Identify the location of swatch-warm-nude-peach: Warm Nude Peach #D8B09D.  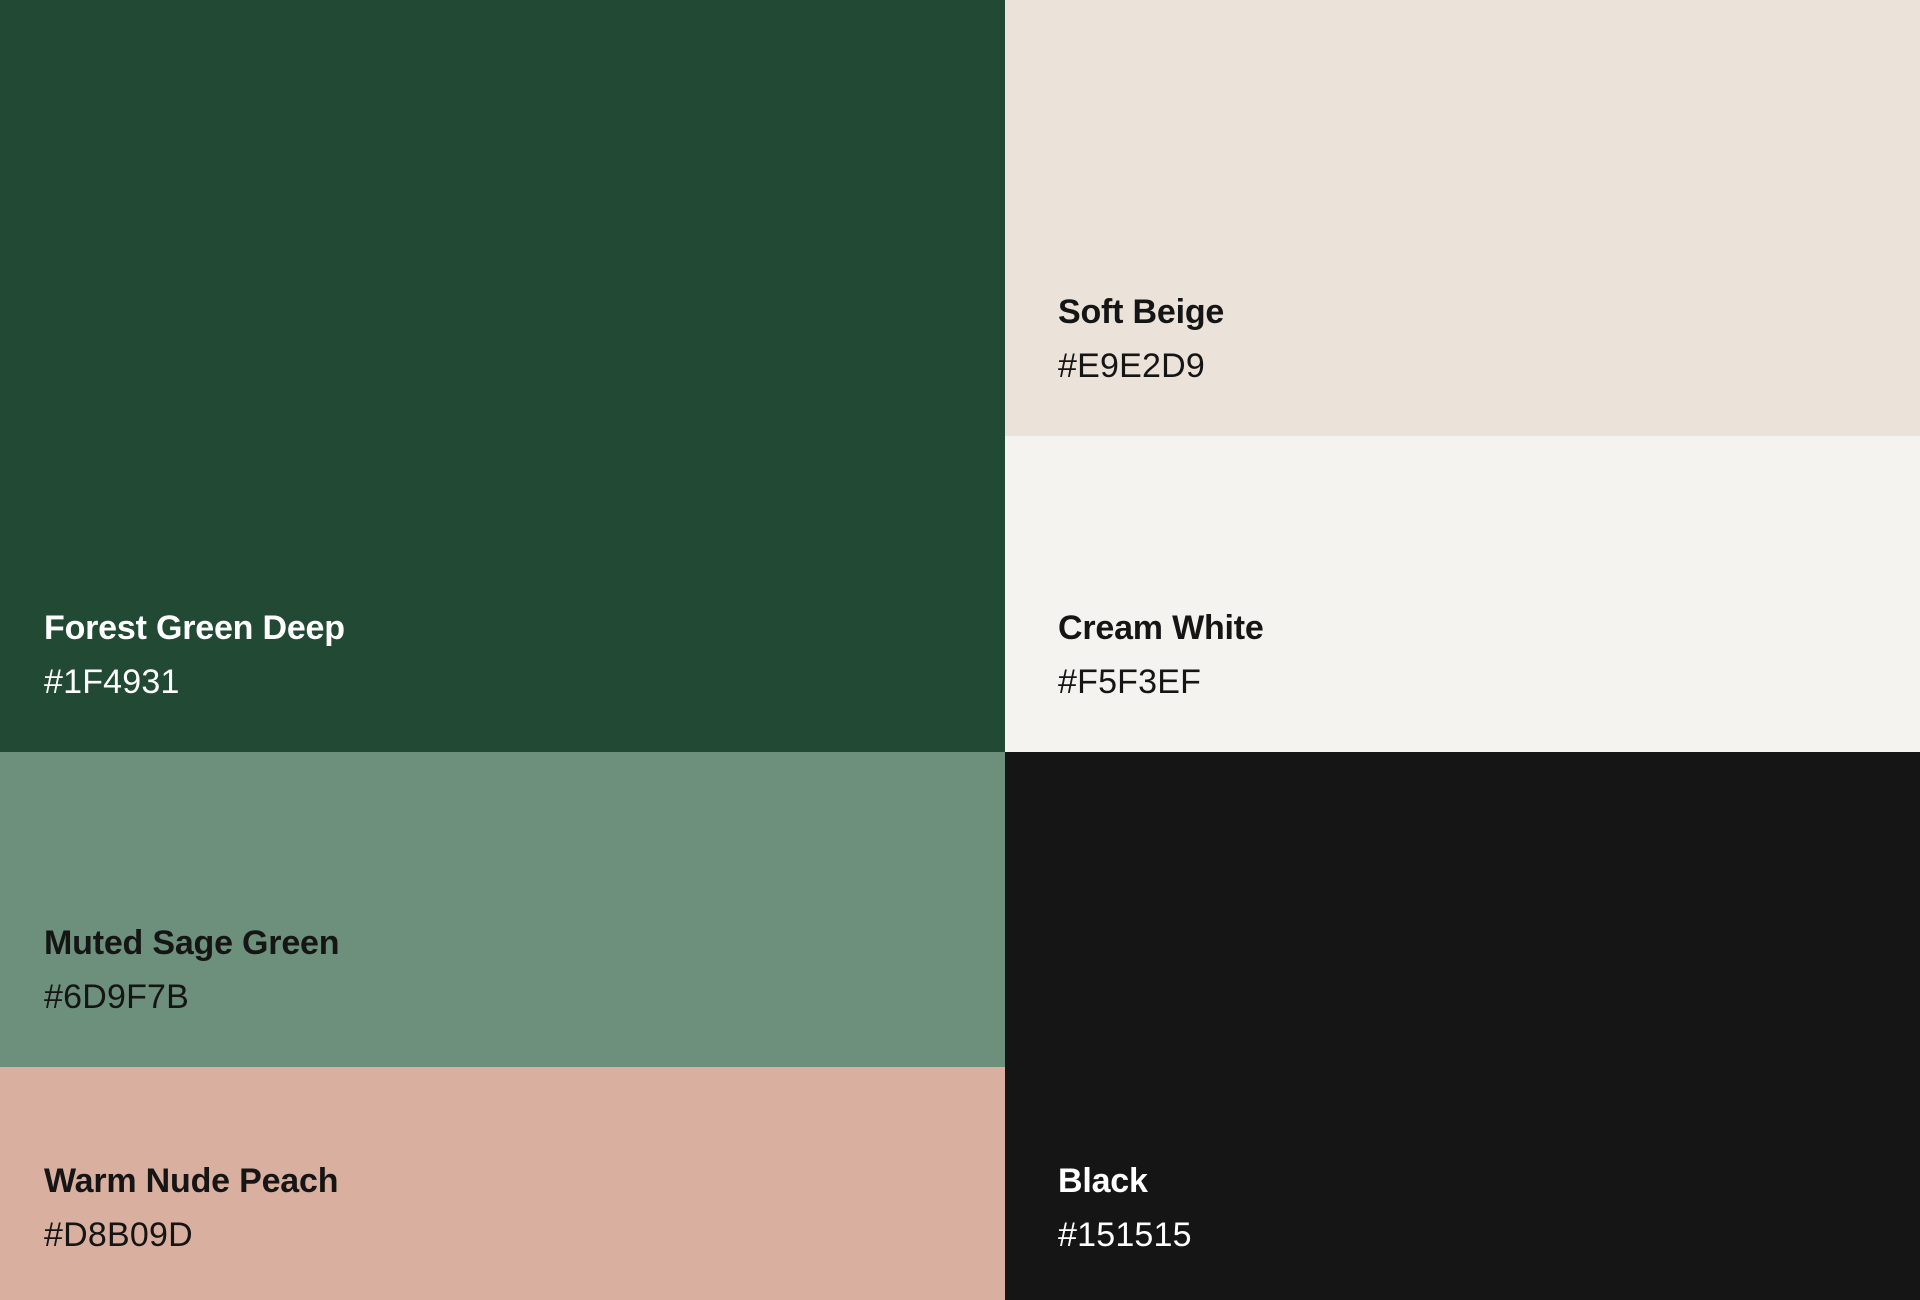
(502, 1183).